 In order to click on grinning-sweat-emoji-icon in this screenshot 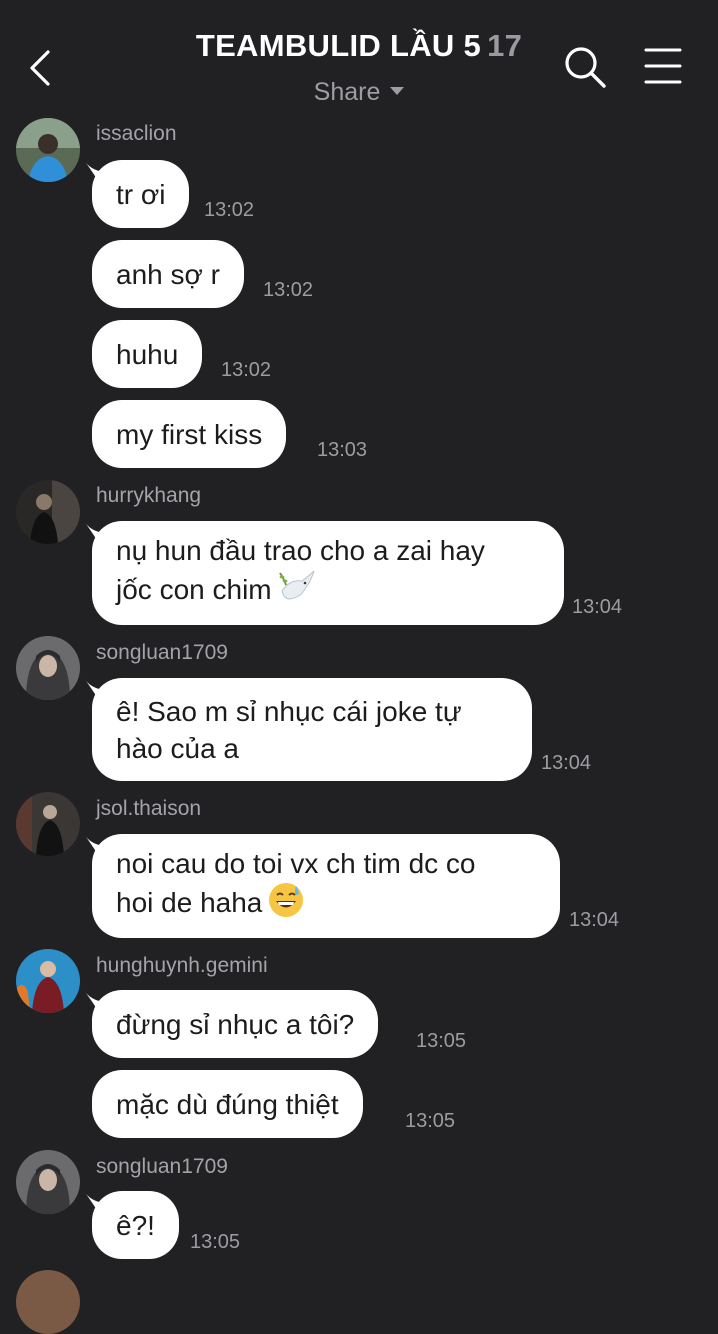, I will do `click(286, 904)`.